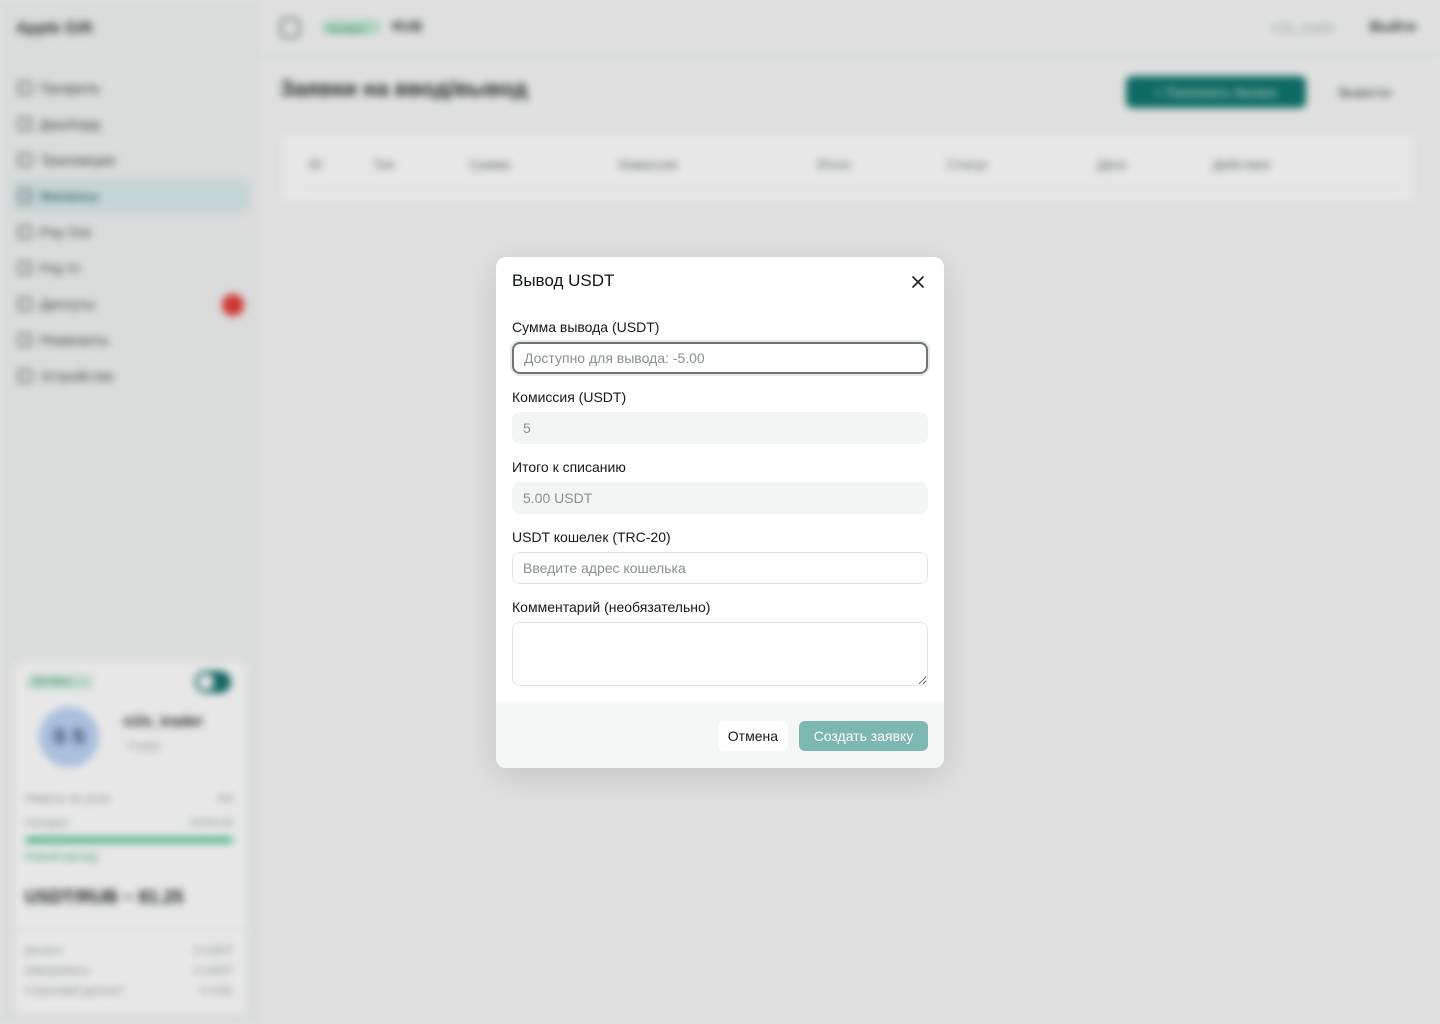 Image resolution: width=1440 pixels, height=1024 pixels. Describe the element at coordinates (720, 654) in the screenshot. I see `comment-textarea` at that location.